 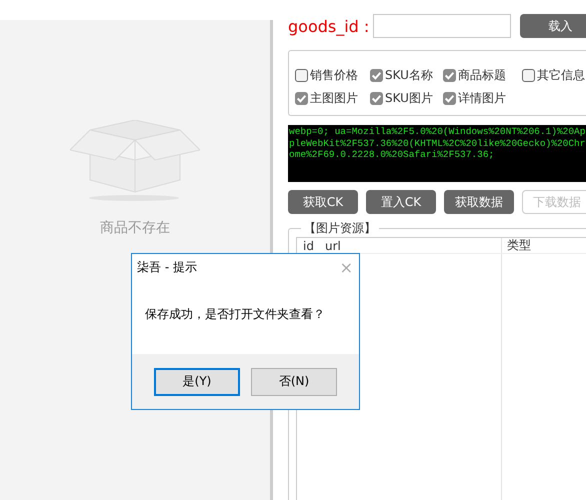 I want to click on option-checkbox: 其它信息, so click(x=553, y=75).